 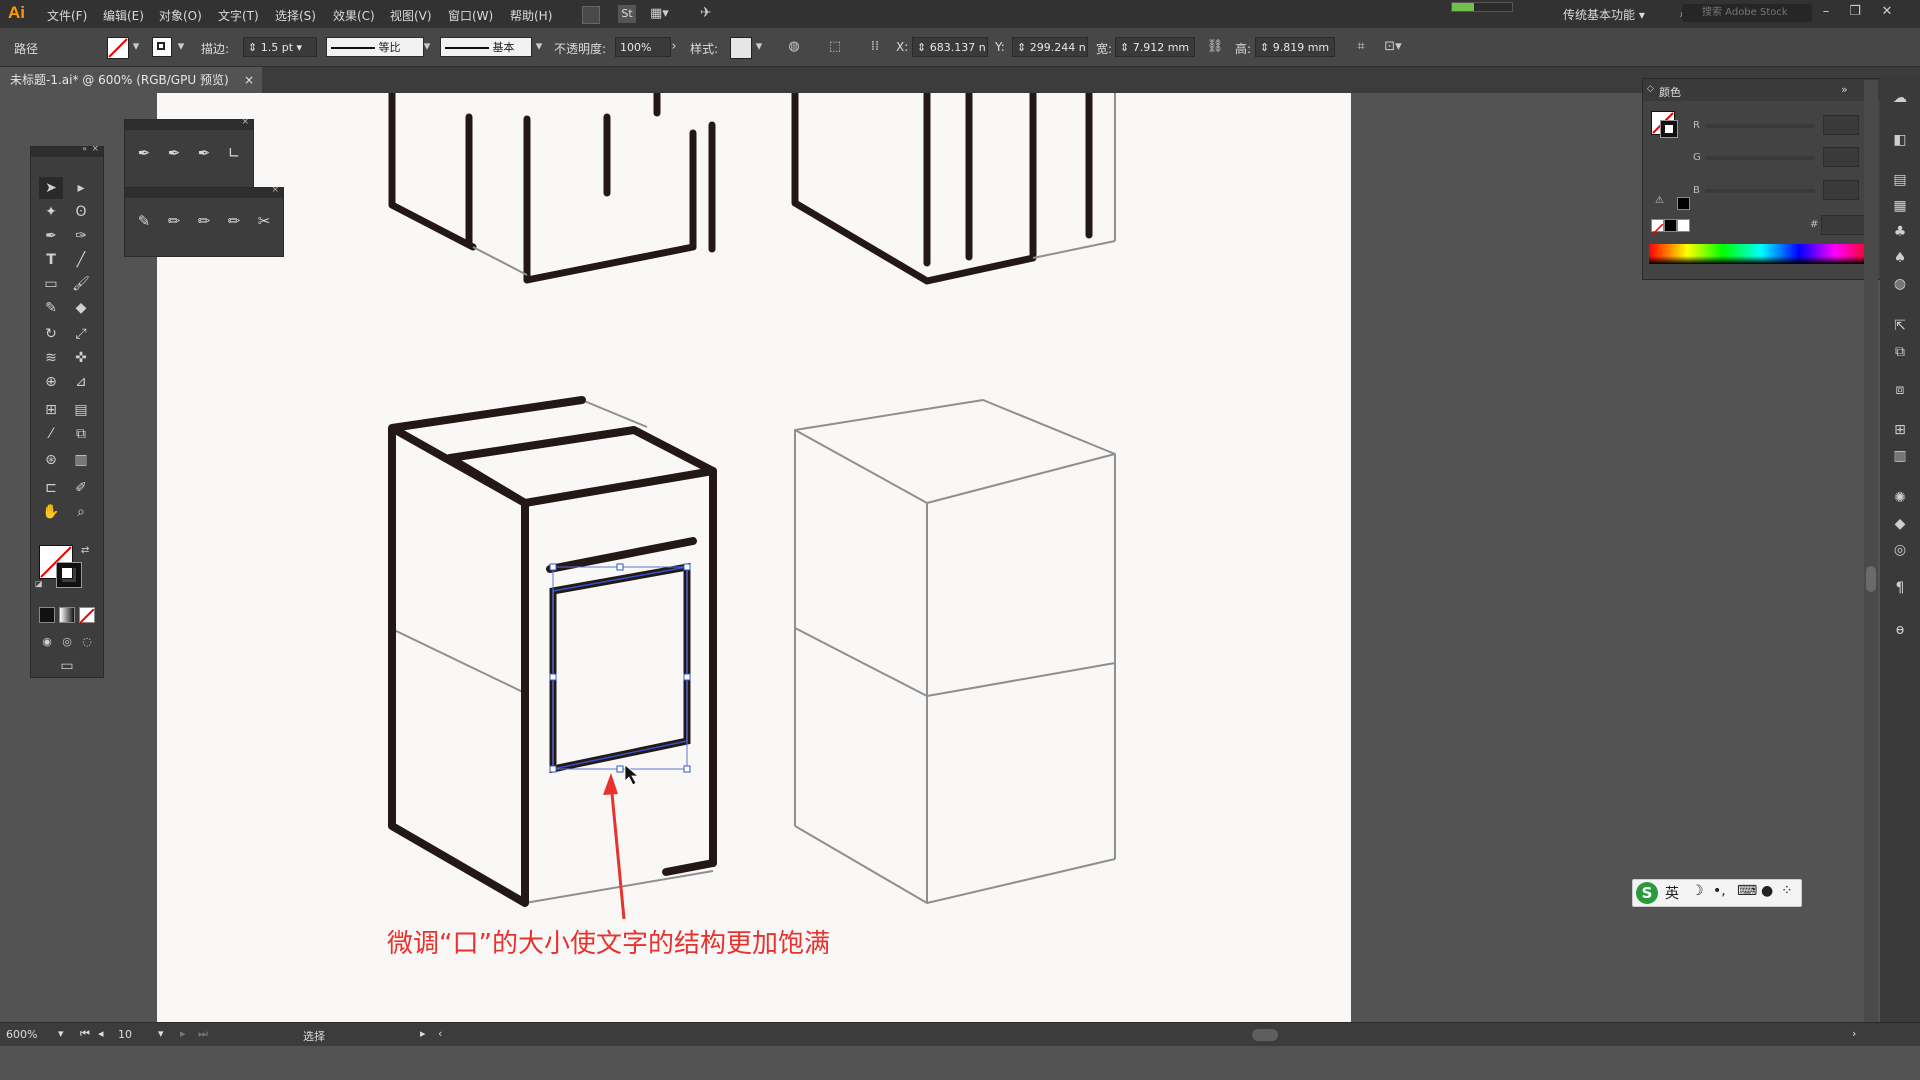 What do you see at coordinates (1871, 579) in the screenshot?
I see `vertical-scroll-thumb` at bounding box center [1871, 579].